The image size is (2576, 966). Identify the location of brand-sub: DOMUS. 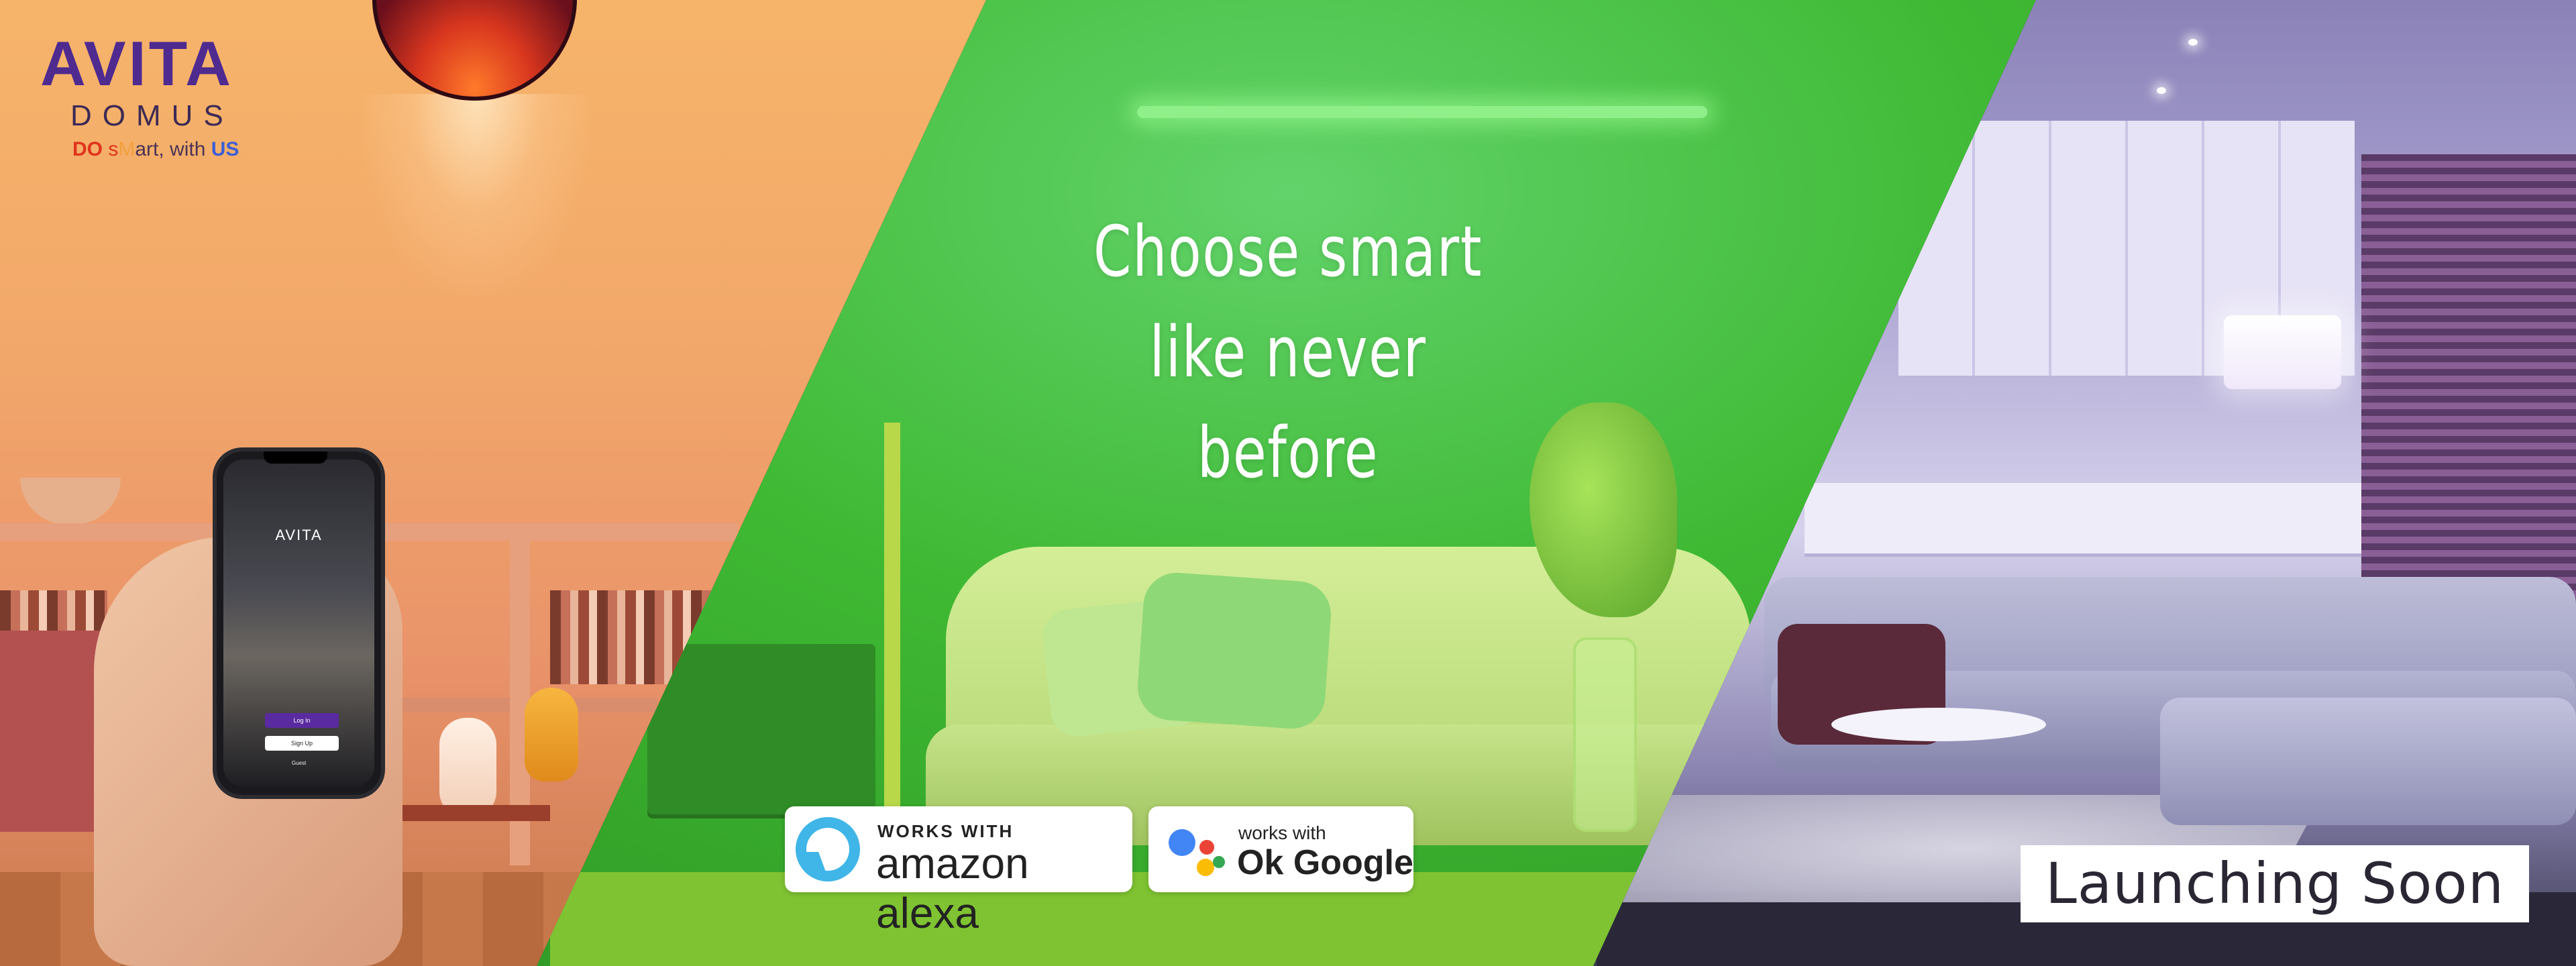
(176, 116).